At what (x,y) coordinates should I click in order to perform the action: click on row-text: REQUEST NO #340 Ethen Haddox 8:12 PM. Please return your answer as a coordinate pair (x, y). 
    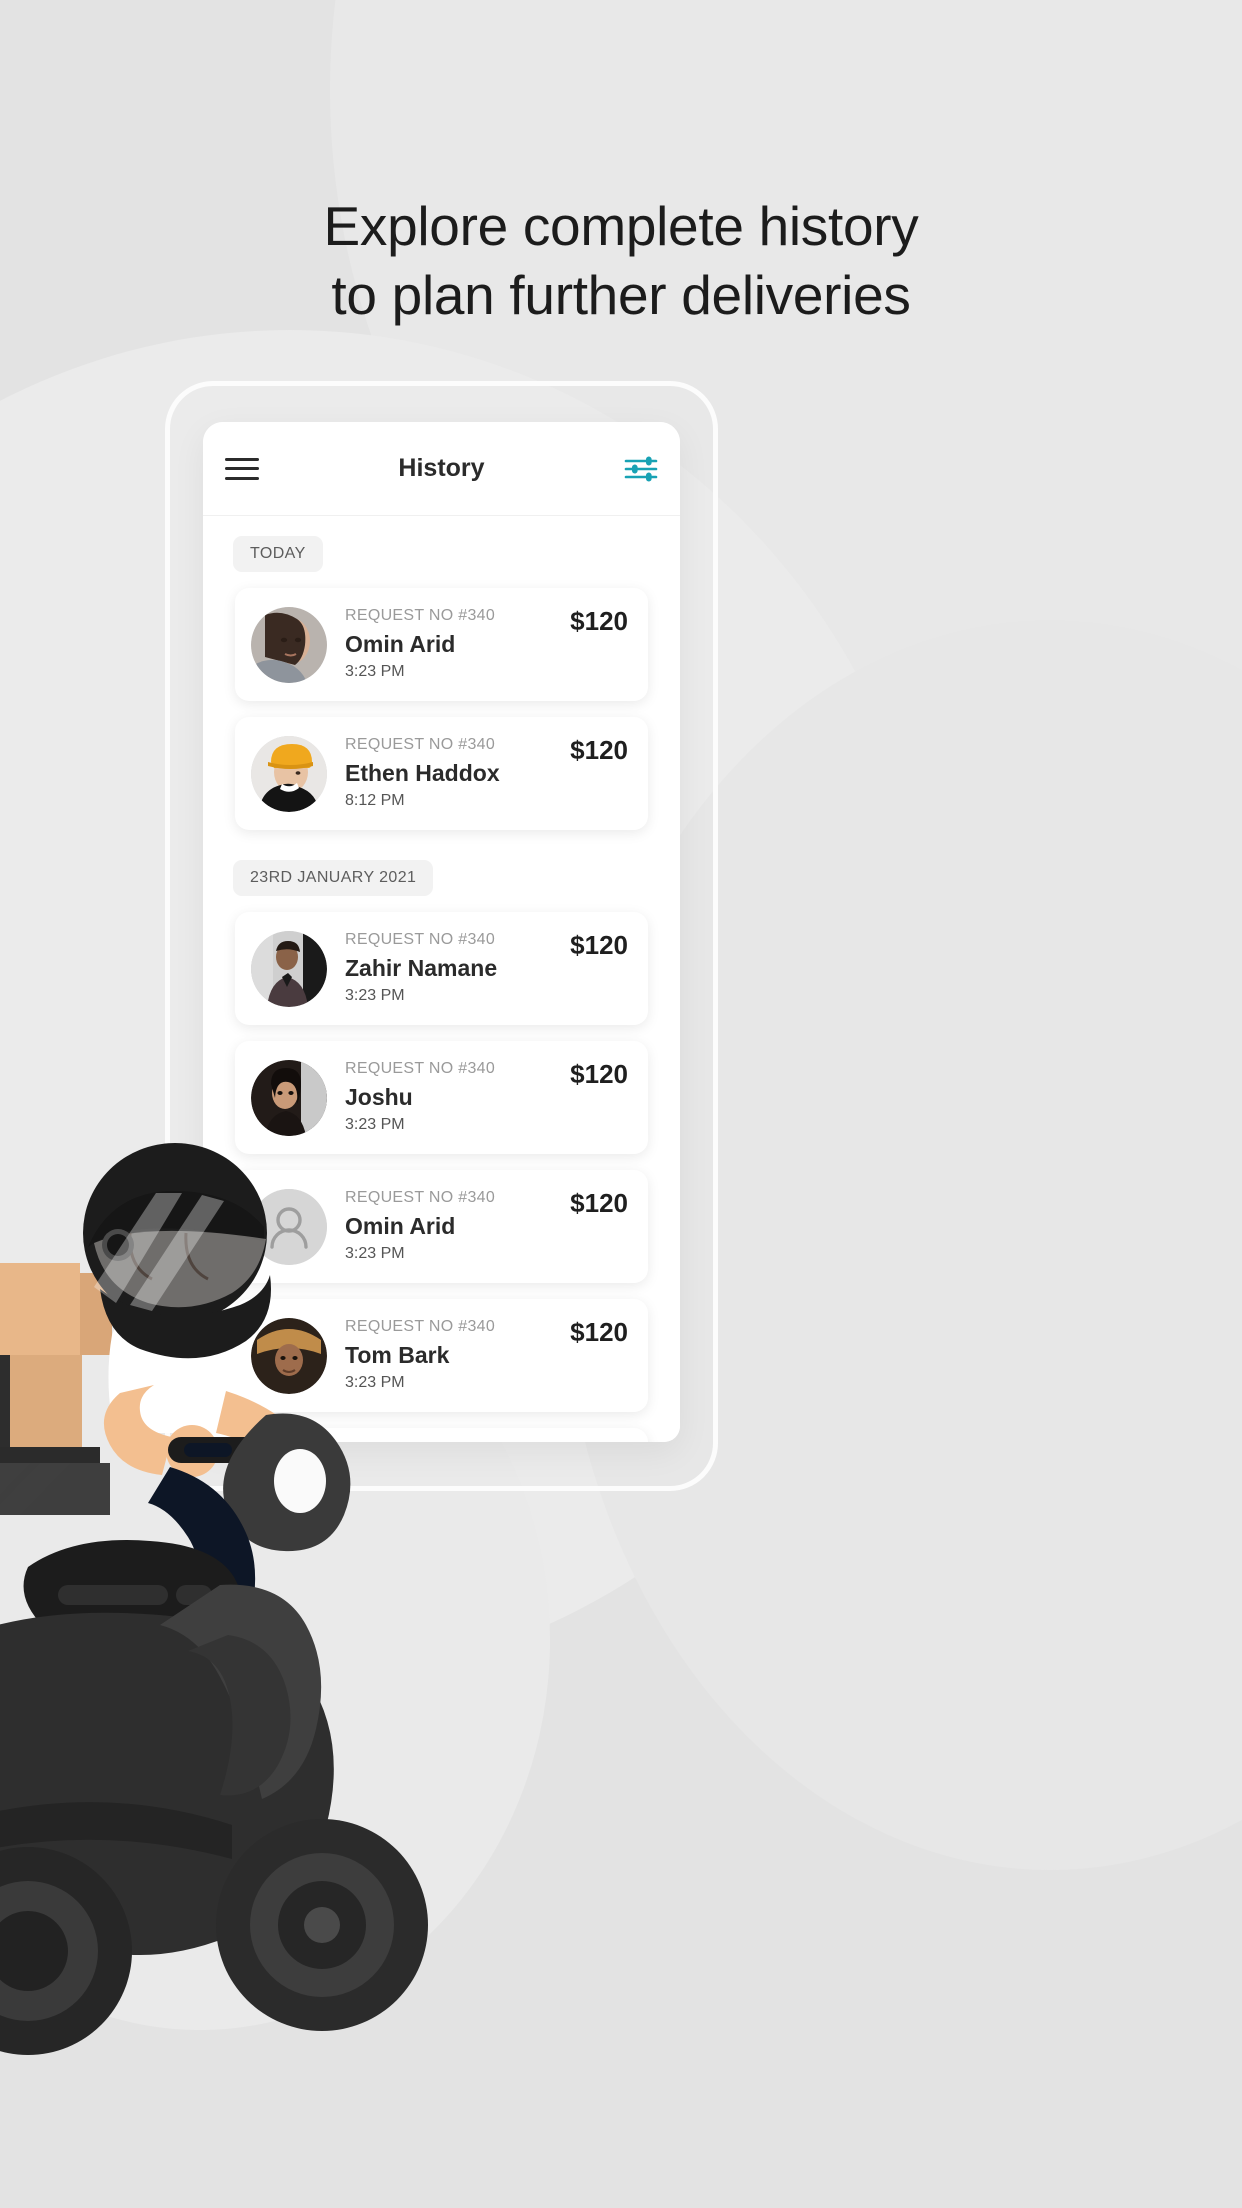
    Looking at the image, I should click on (457, 773).